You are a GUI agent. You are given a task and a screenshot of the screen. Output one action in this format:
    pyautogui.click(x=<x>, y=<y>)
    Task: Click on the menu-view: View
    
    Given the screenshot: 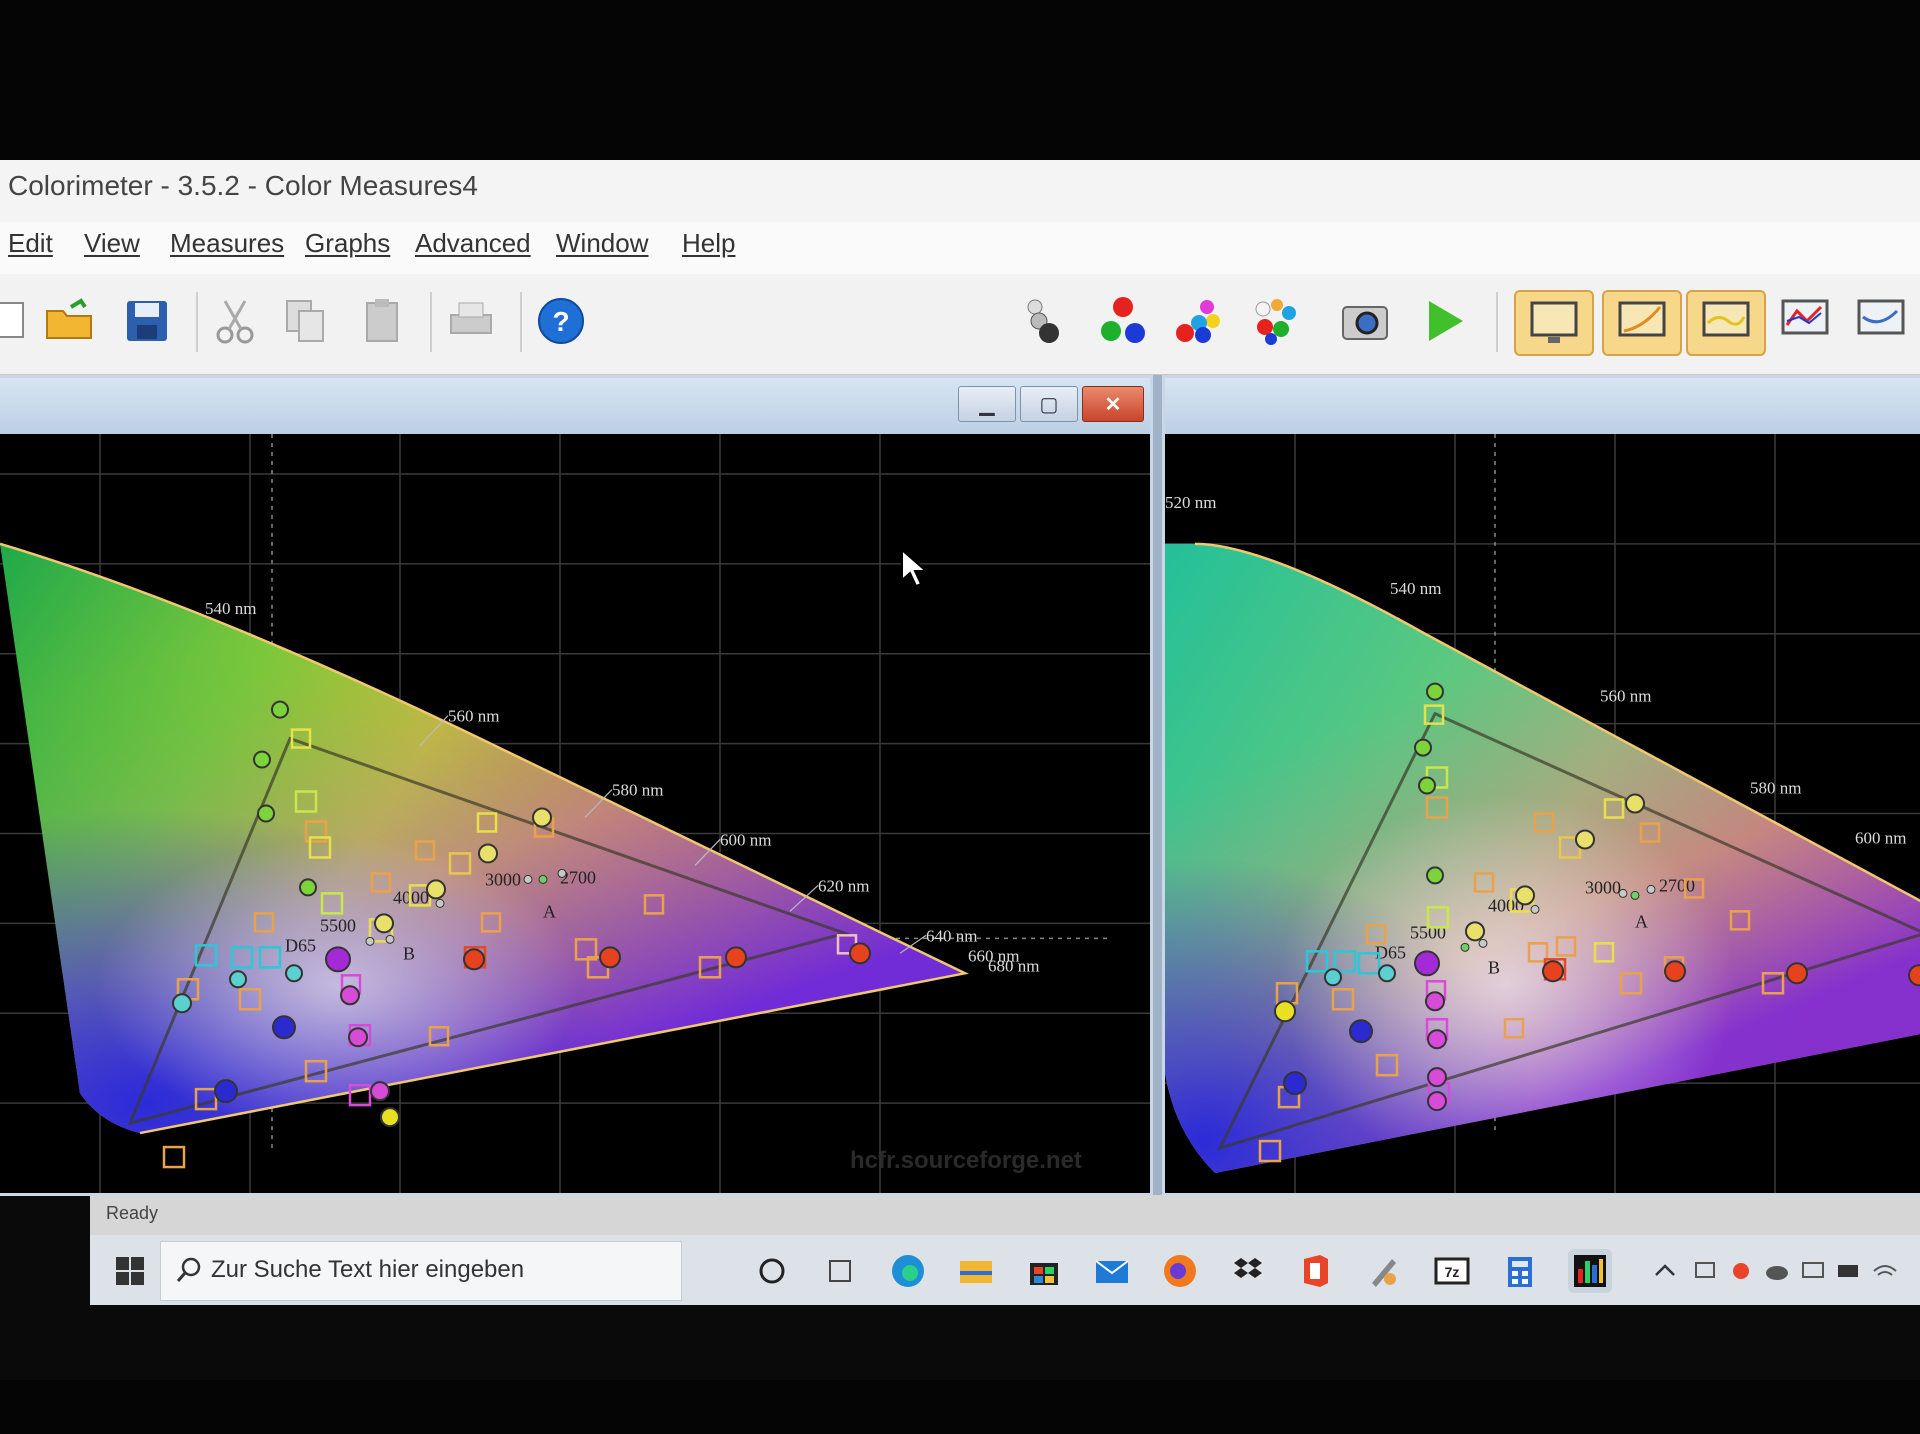 What is the action you would take?
    pyautogui.click(x=112, y=243)
    